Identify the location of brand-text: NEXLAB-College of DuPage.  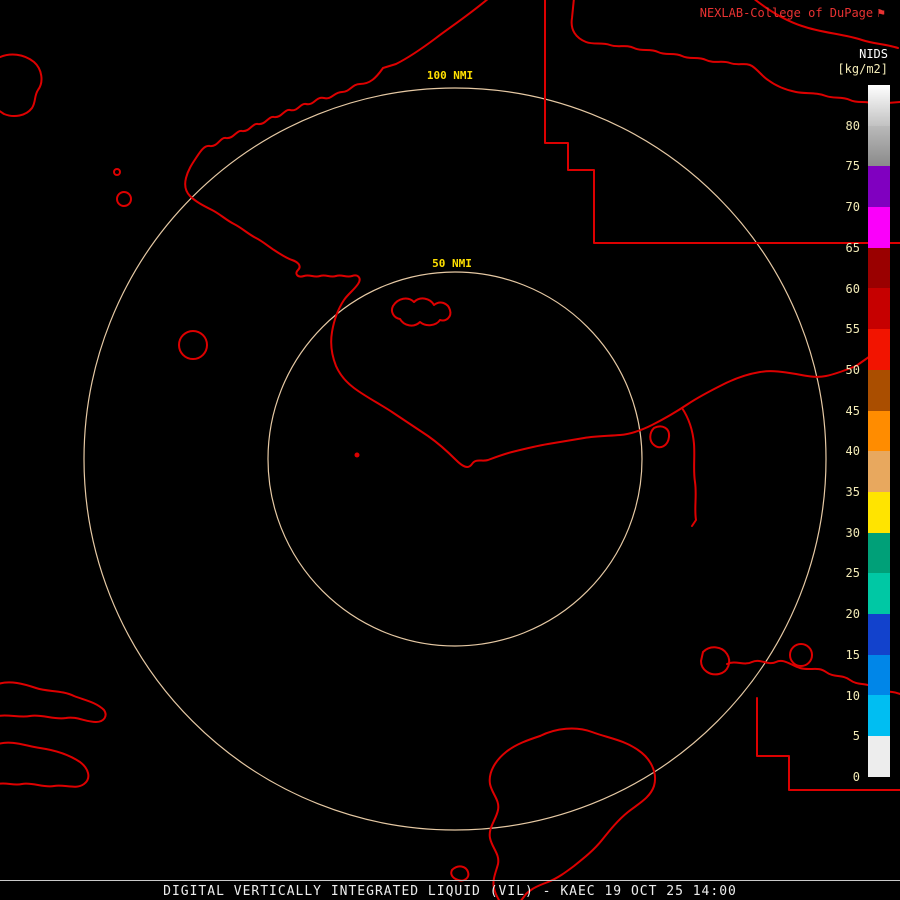
(786, 13).